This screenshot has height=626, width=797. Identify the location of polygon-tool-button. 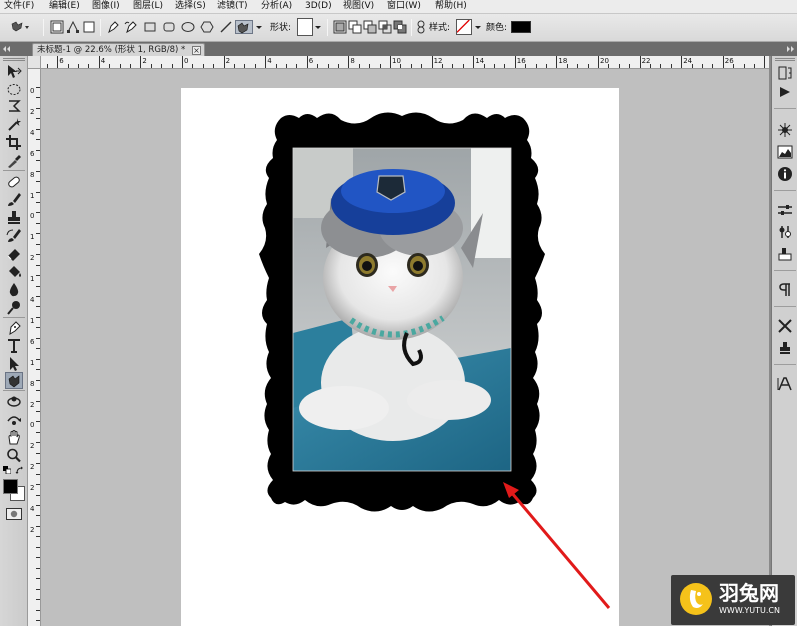
(207, 27).